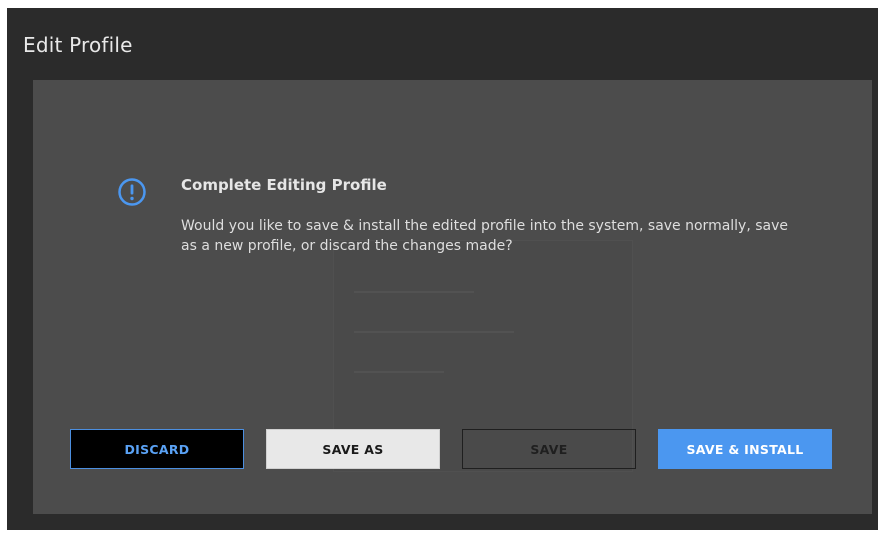 The width and height of the screenshot is (885, 533). I want to click on alert-circle-icon, so click(132, 192).